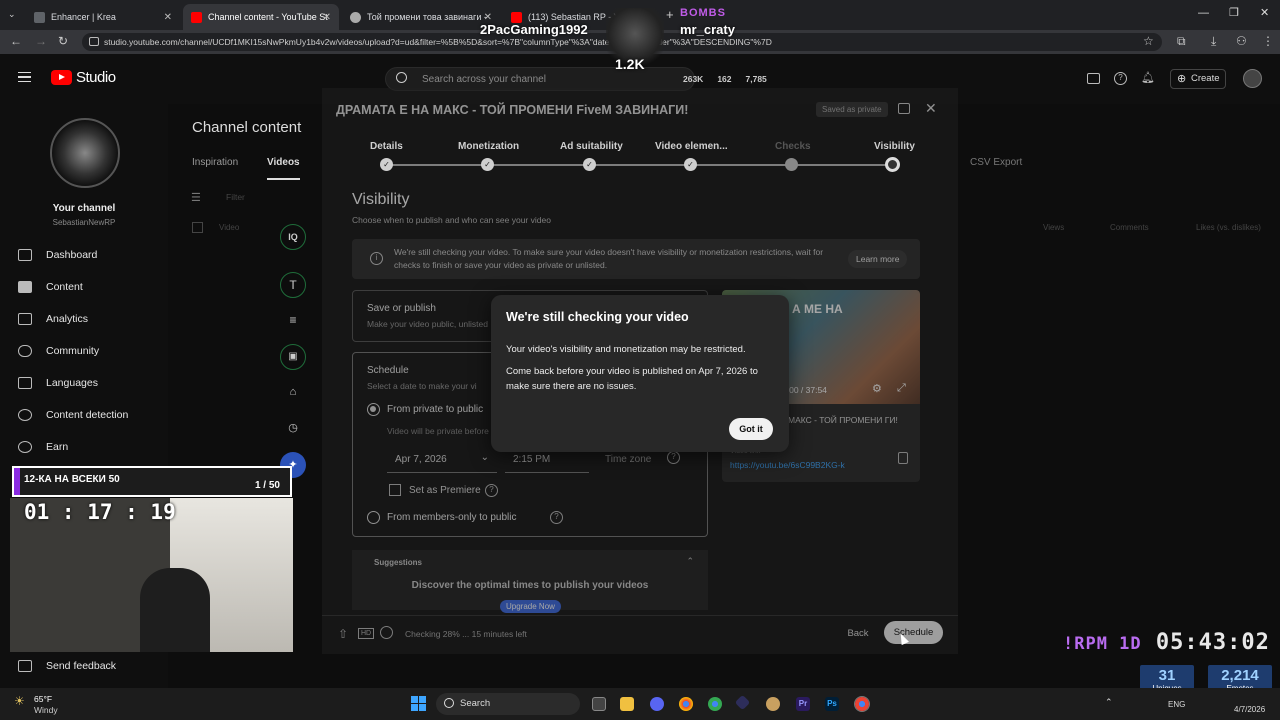 This screenshot has width=1280, height=720. I want to click on iq-icon: IQ, so click(293, 237).